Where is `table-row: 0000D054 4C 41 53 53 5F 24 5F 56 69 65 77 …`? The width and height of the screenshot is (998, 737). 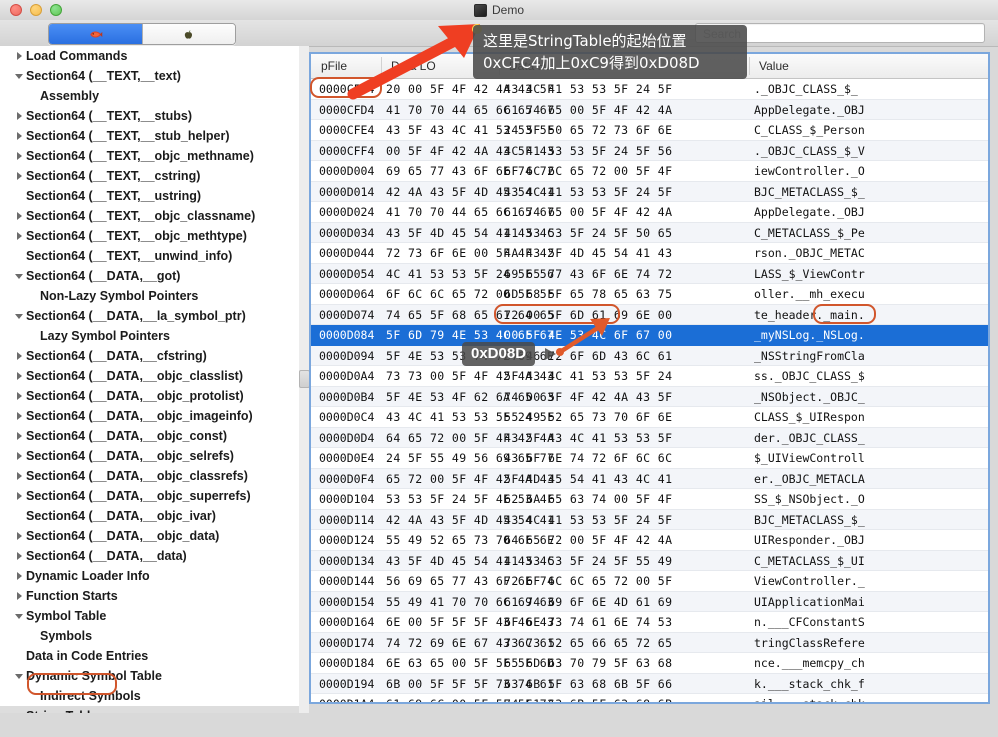 table-row: 0000D054 4C 41 53 53 5F 24 5F 56 69 65 77 … is located at coordinates (649, 273).